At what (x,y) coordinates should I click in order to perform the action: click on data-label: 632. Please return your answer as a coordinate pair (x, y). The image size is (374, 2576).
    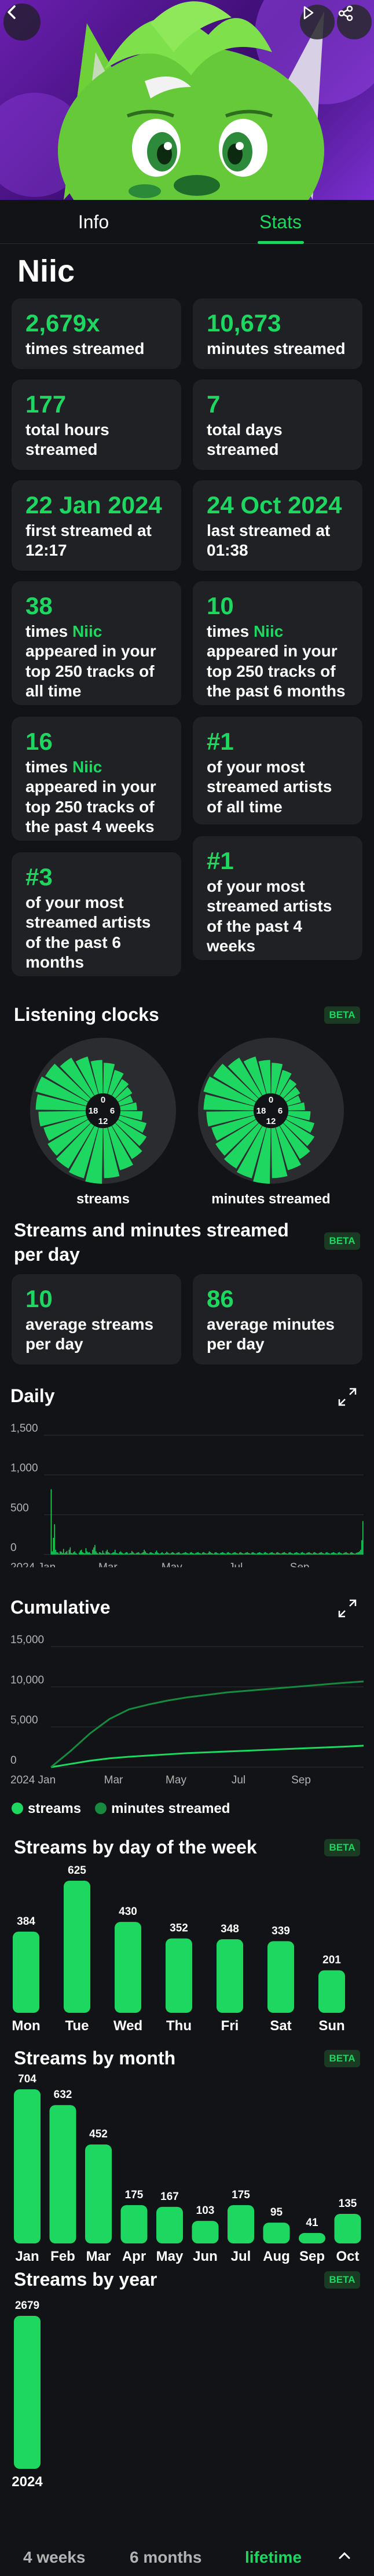
    Looking at the image, I should click on (63, 2095).